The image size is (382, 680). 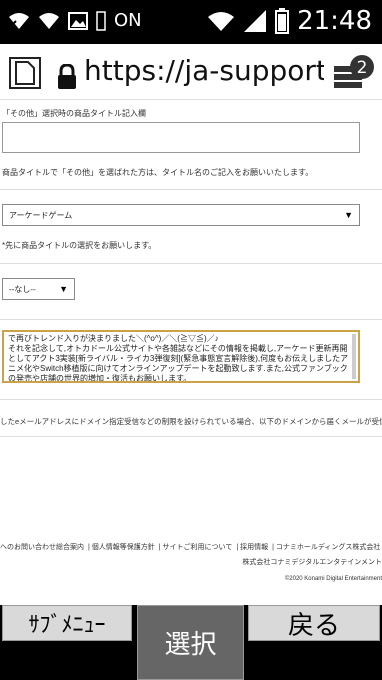 What do you see at coordinates (312, 562) in the screenshot?
I see `footer-company: 株式会社コナミデジタルエンタテインメント` at bounding box center [312, 562].